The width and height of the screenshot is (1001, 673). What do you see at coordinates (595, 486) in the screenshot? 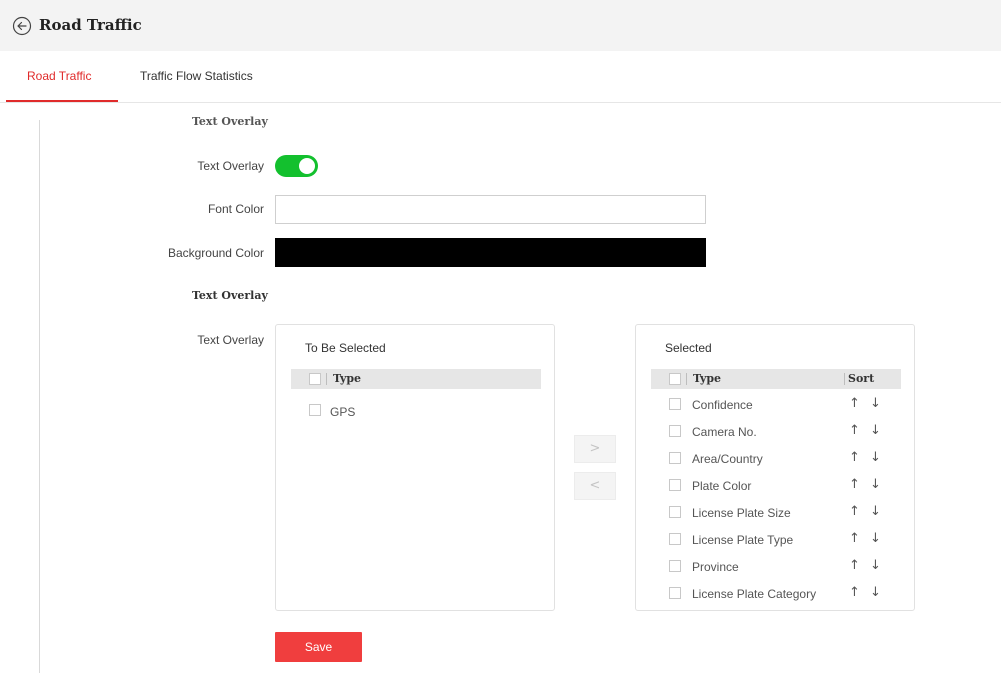
I see `move-left-button: <` at bounding box center [595, 486].